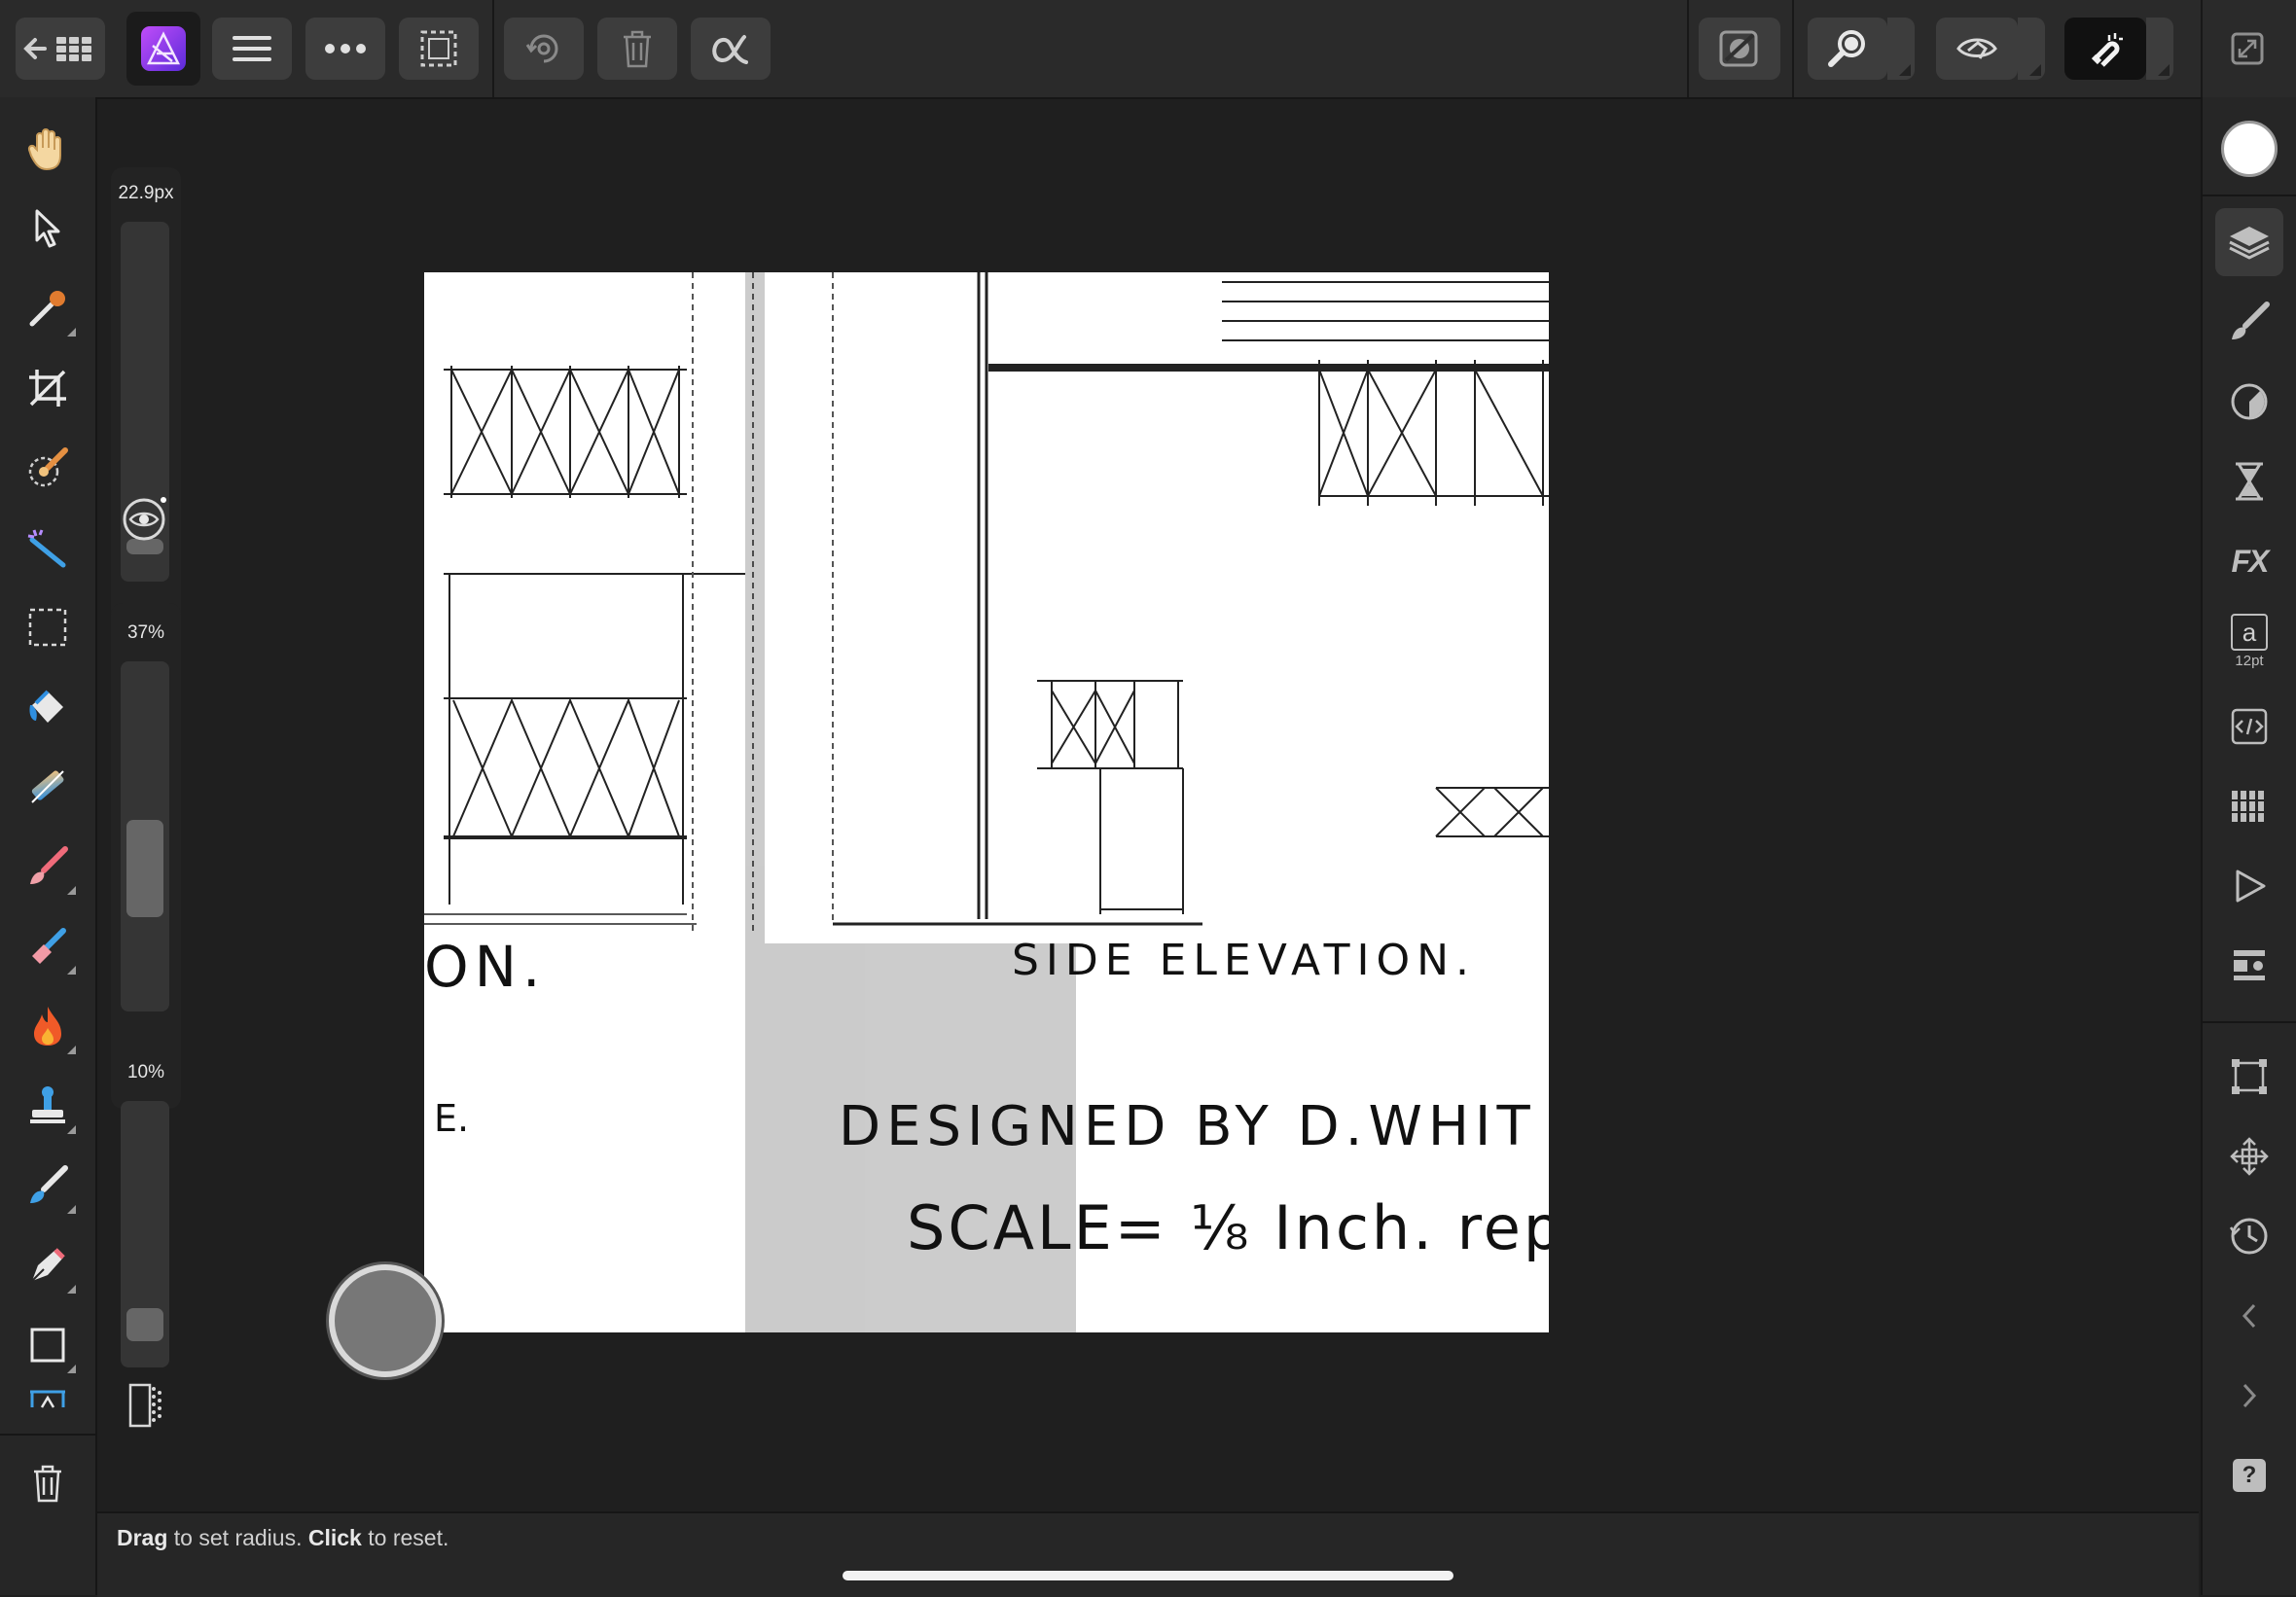 The image size is (2296, 1597). Describe the element at coordinates (1976, 48) in the screenshot. I see `eye-hand-icon` at that location.